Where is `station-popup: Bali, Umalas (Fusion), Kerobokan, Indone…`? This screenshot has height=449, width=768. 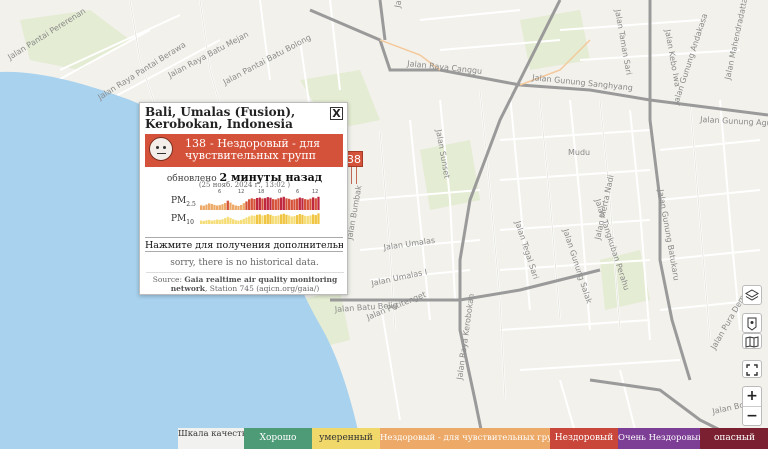
station-popup: Bali, Umalas (Fusion), Kerobokan, Indone… is located at coordinates (243, 198).